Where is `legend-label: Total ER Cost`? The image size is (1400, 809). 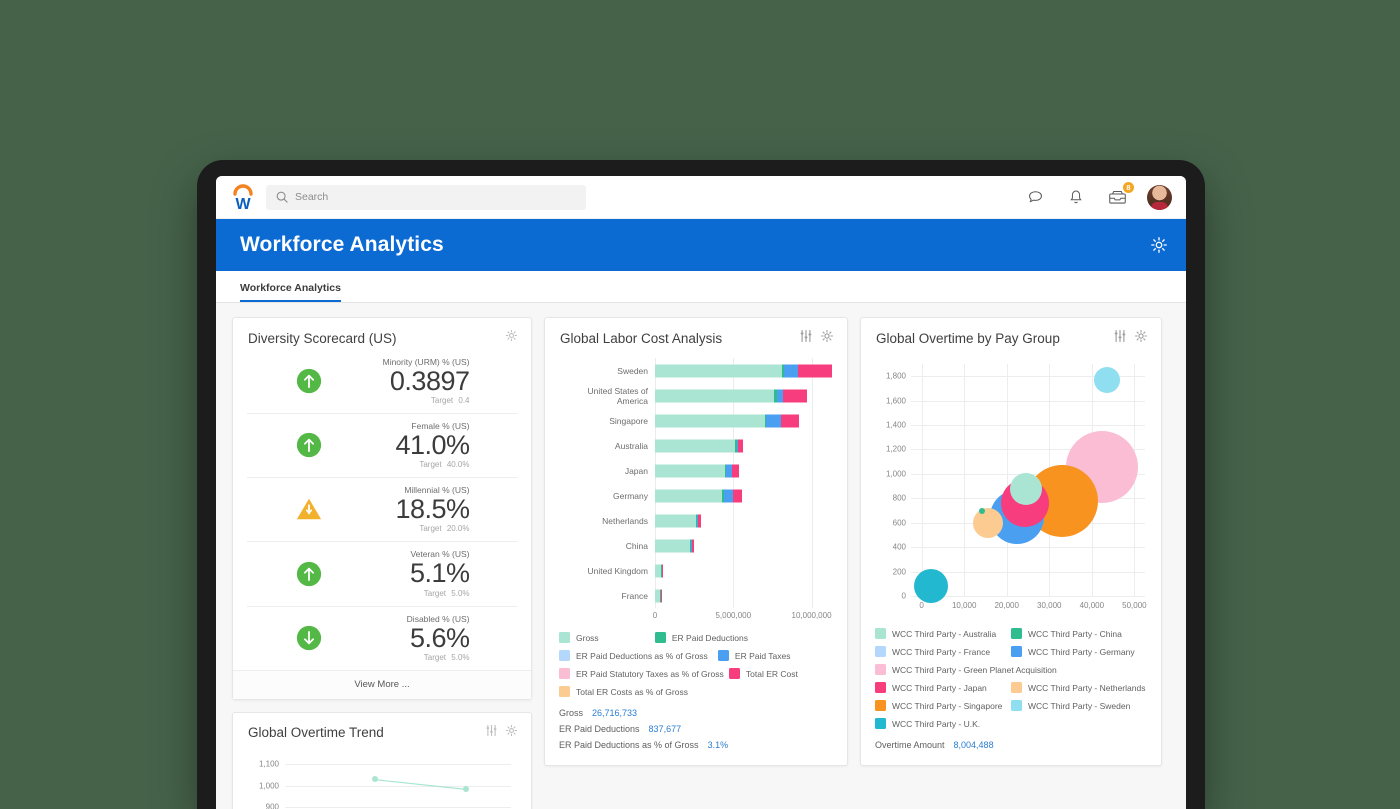 legend-label: Total ER Cost is located at coordinates (771, 673).